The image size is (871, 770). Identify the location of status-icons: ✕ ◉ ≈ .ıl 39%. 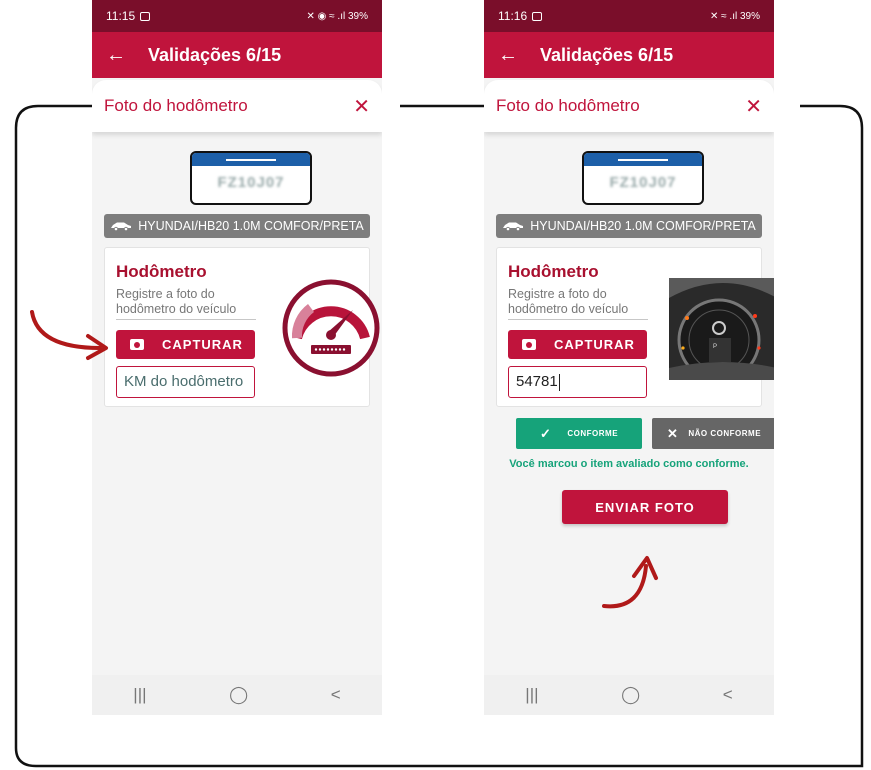
(337, 16).